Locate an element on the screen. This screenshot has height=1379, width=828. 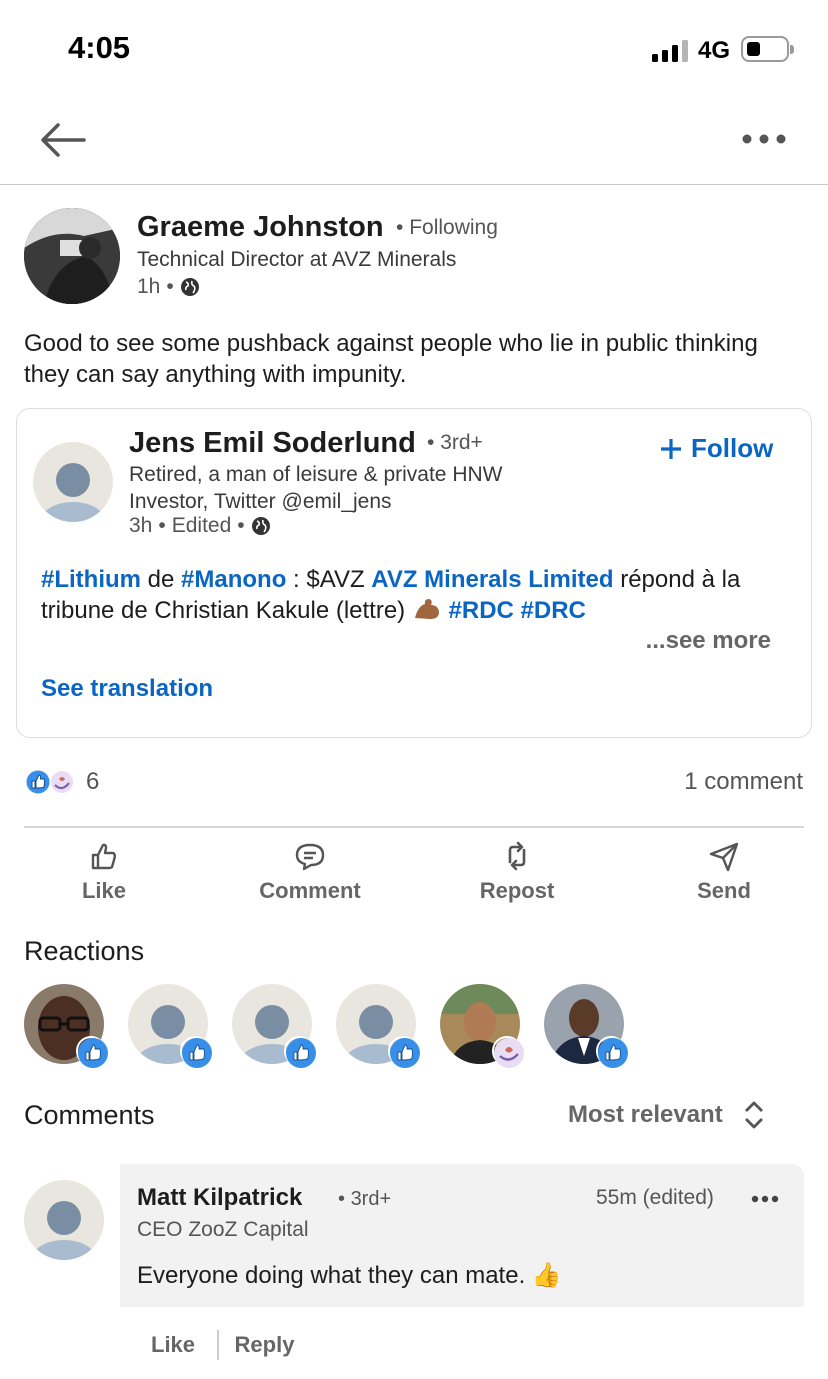
shared-author-name: Jens Emil Soderlund is located at coordinates (272, 443).